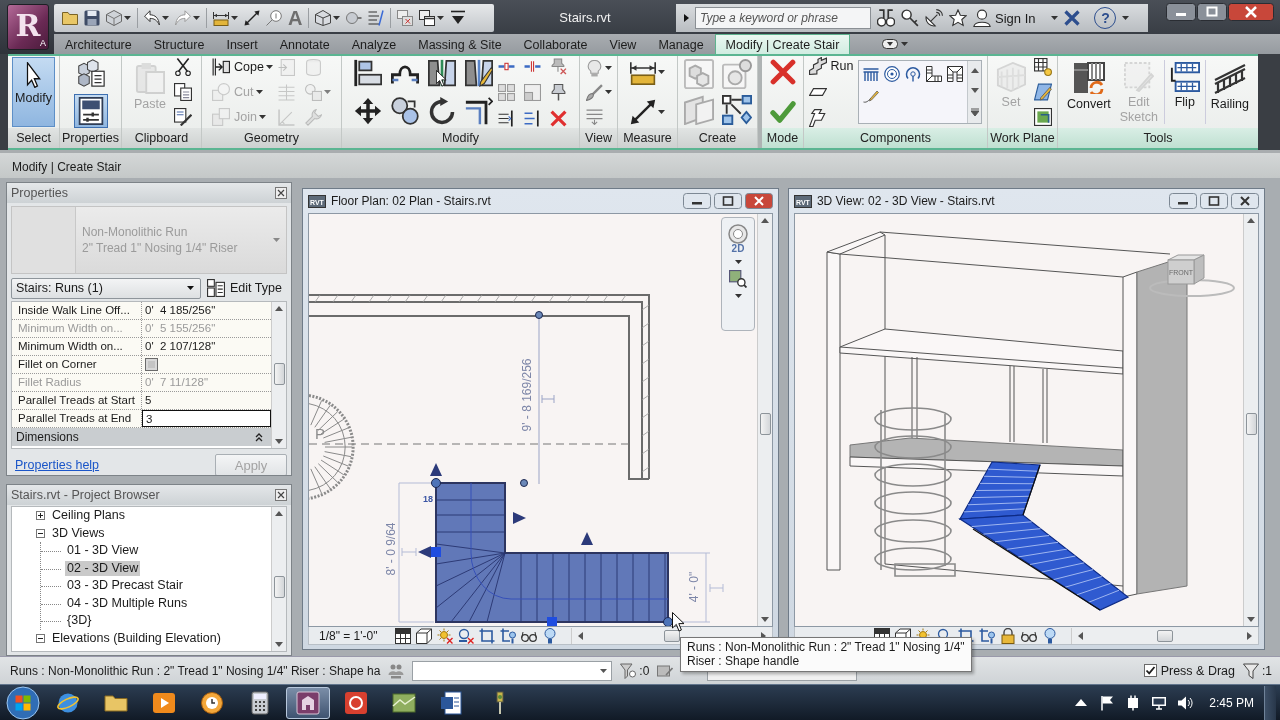 The width and height of the screenshot is (1280, 720). What do you see at coordinates (43, 43) in the screenshot?
I see `key-tip: A` at bounding box center [43, 43].